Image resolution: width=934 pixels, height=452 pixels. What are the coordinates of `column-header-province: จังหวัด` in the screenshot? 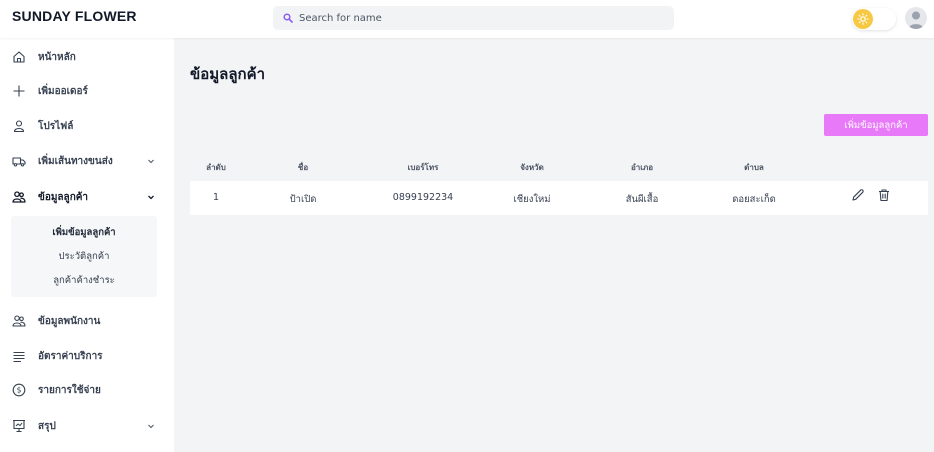 It's located at (532, 167).